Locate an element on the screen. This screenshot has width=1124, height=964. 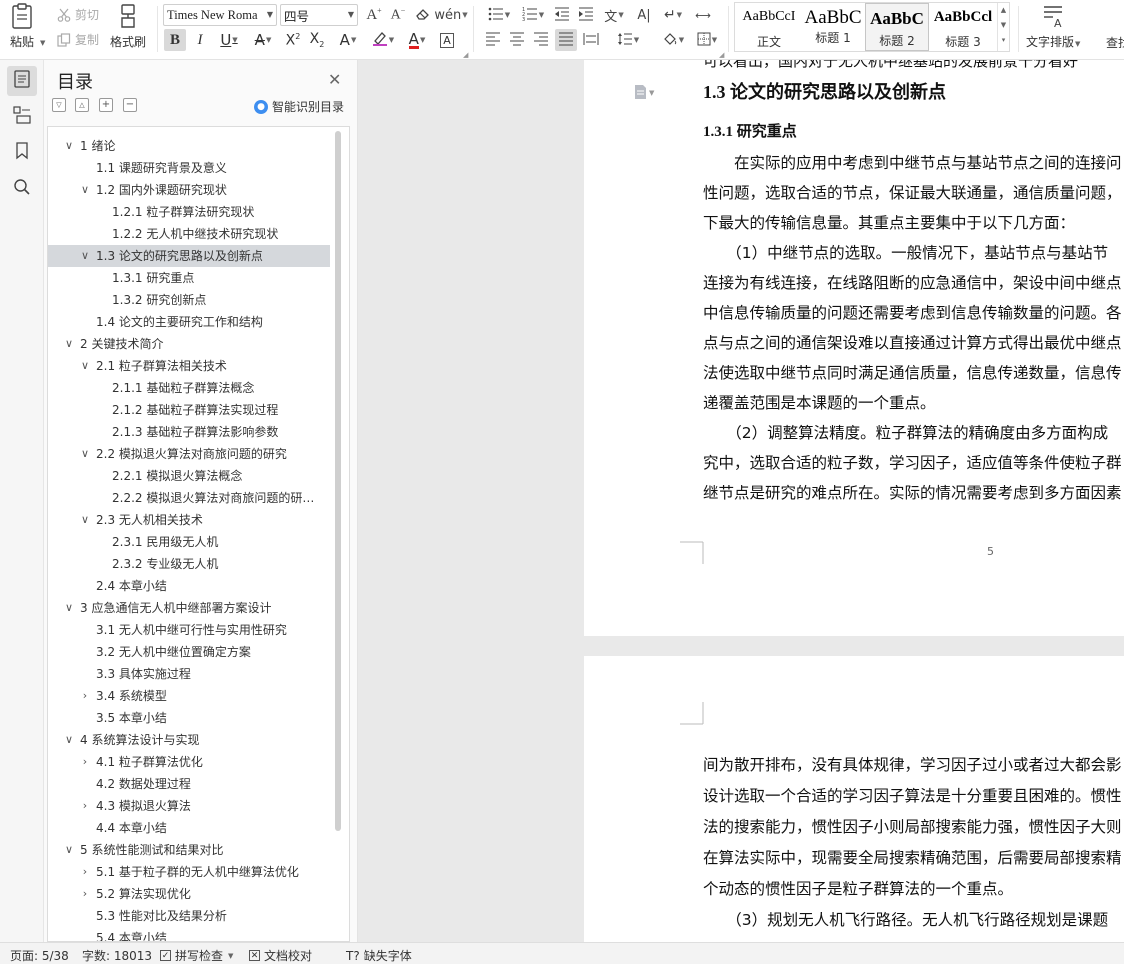
line-spacing-button: ▼ is located at coordinates (628, 40).